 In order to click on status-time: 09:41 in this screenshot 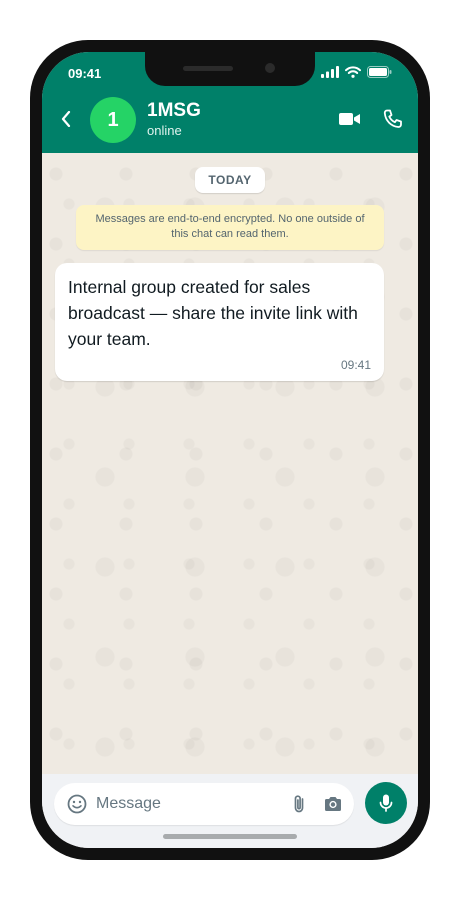, I will do `click(85, 73)`.